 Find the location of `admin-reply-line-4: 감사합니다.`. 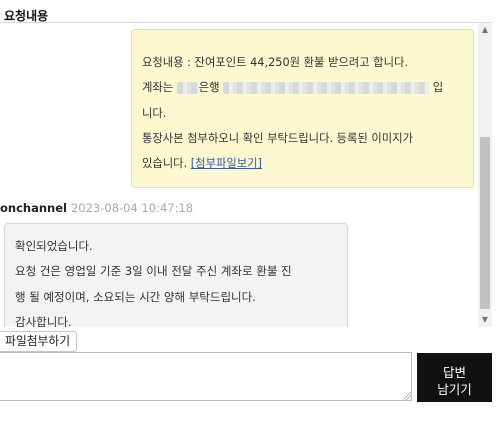

admin-reply-line-4: 감사합니다. is located at coordinates (43, 320).